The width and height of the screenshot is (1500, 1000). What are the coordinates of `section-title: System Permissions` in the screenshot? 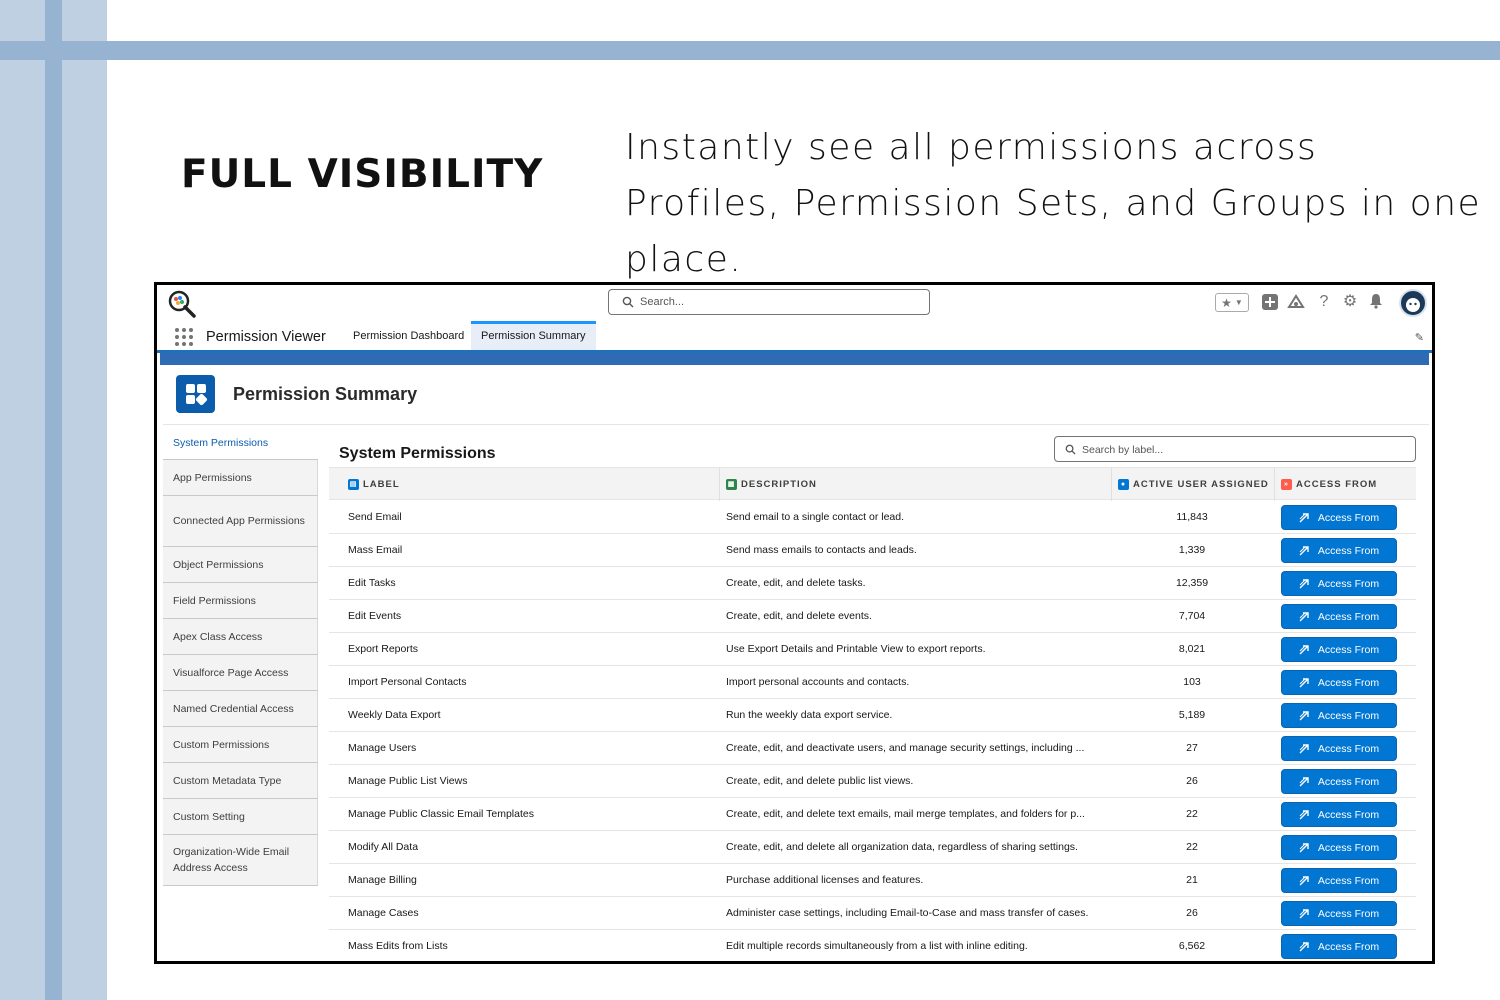 It's located at (417, 453).